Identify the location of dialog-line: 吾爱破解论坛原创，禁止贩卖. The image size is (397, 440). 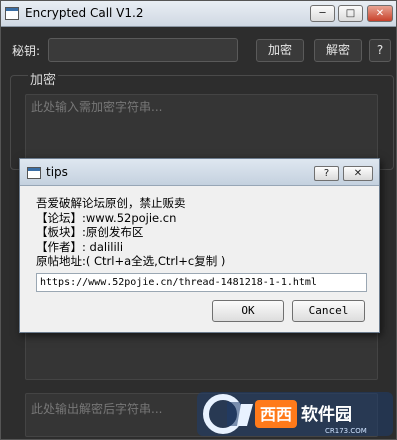
(111, 203).